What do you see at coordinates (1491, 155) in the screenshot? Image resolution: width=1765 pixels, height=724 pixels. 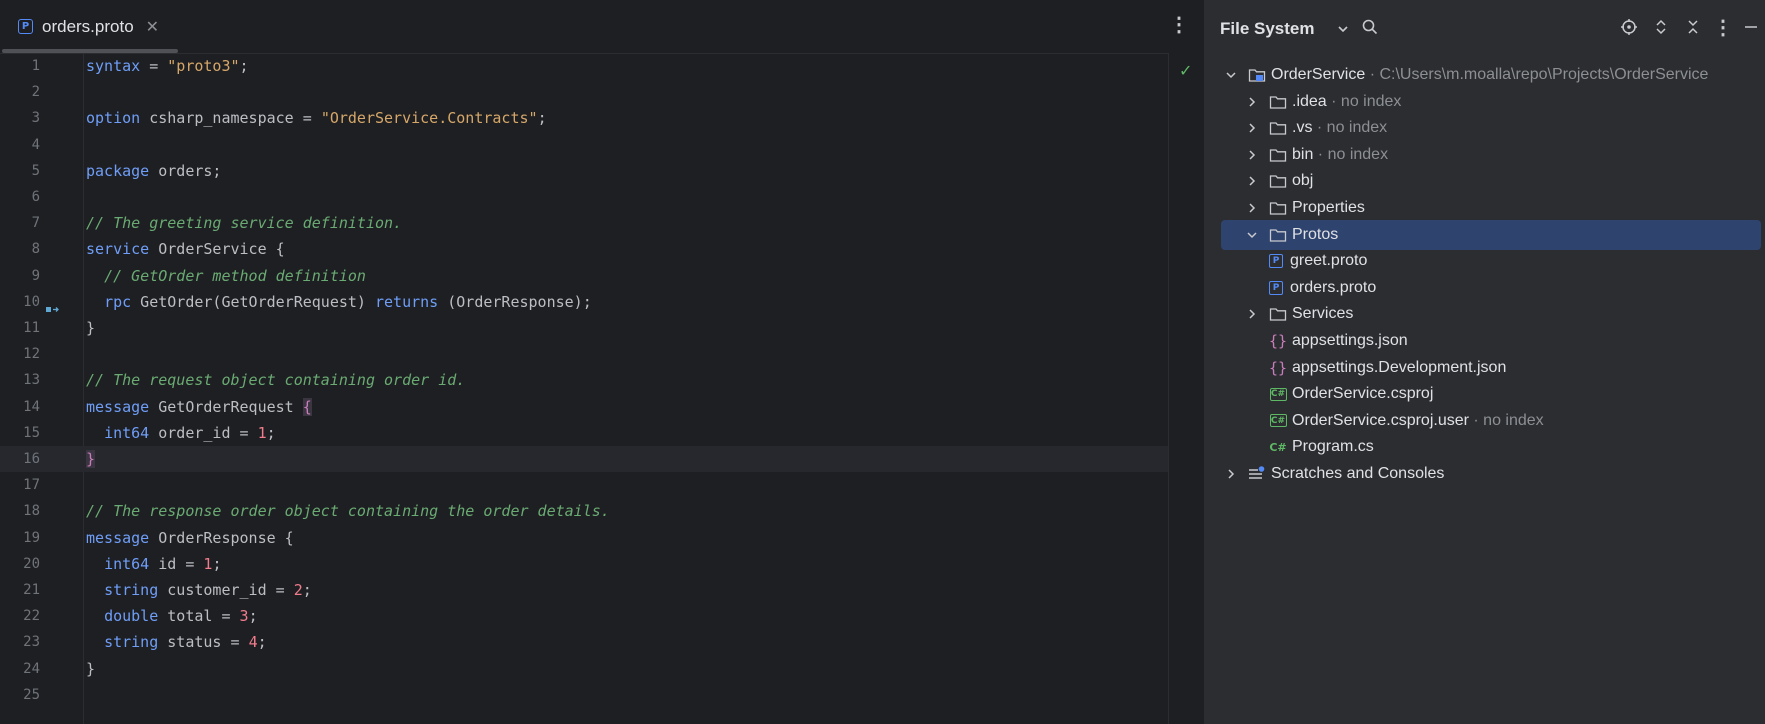 I see `tree-item-bin: bin · no index` at bounding box center [1491, 155].